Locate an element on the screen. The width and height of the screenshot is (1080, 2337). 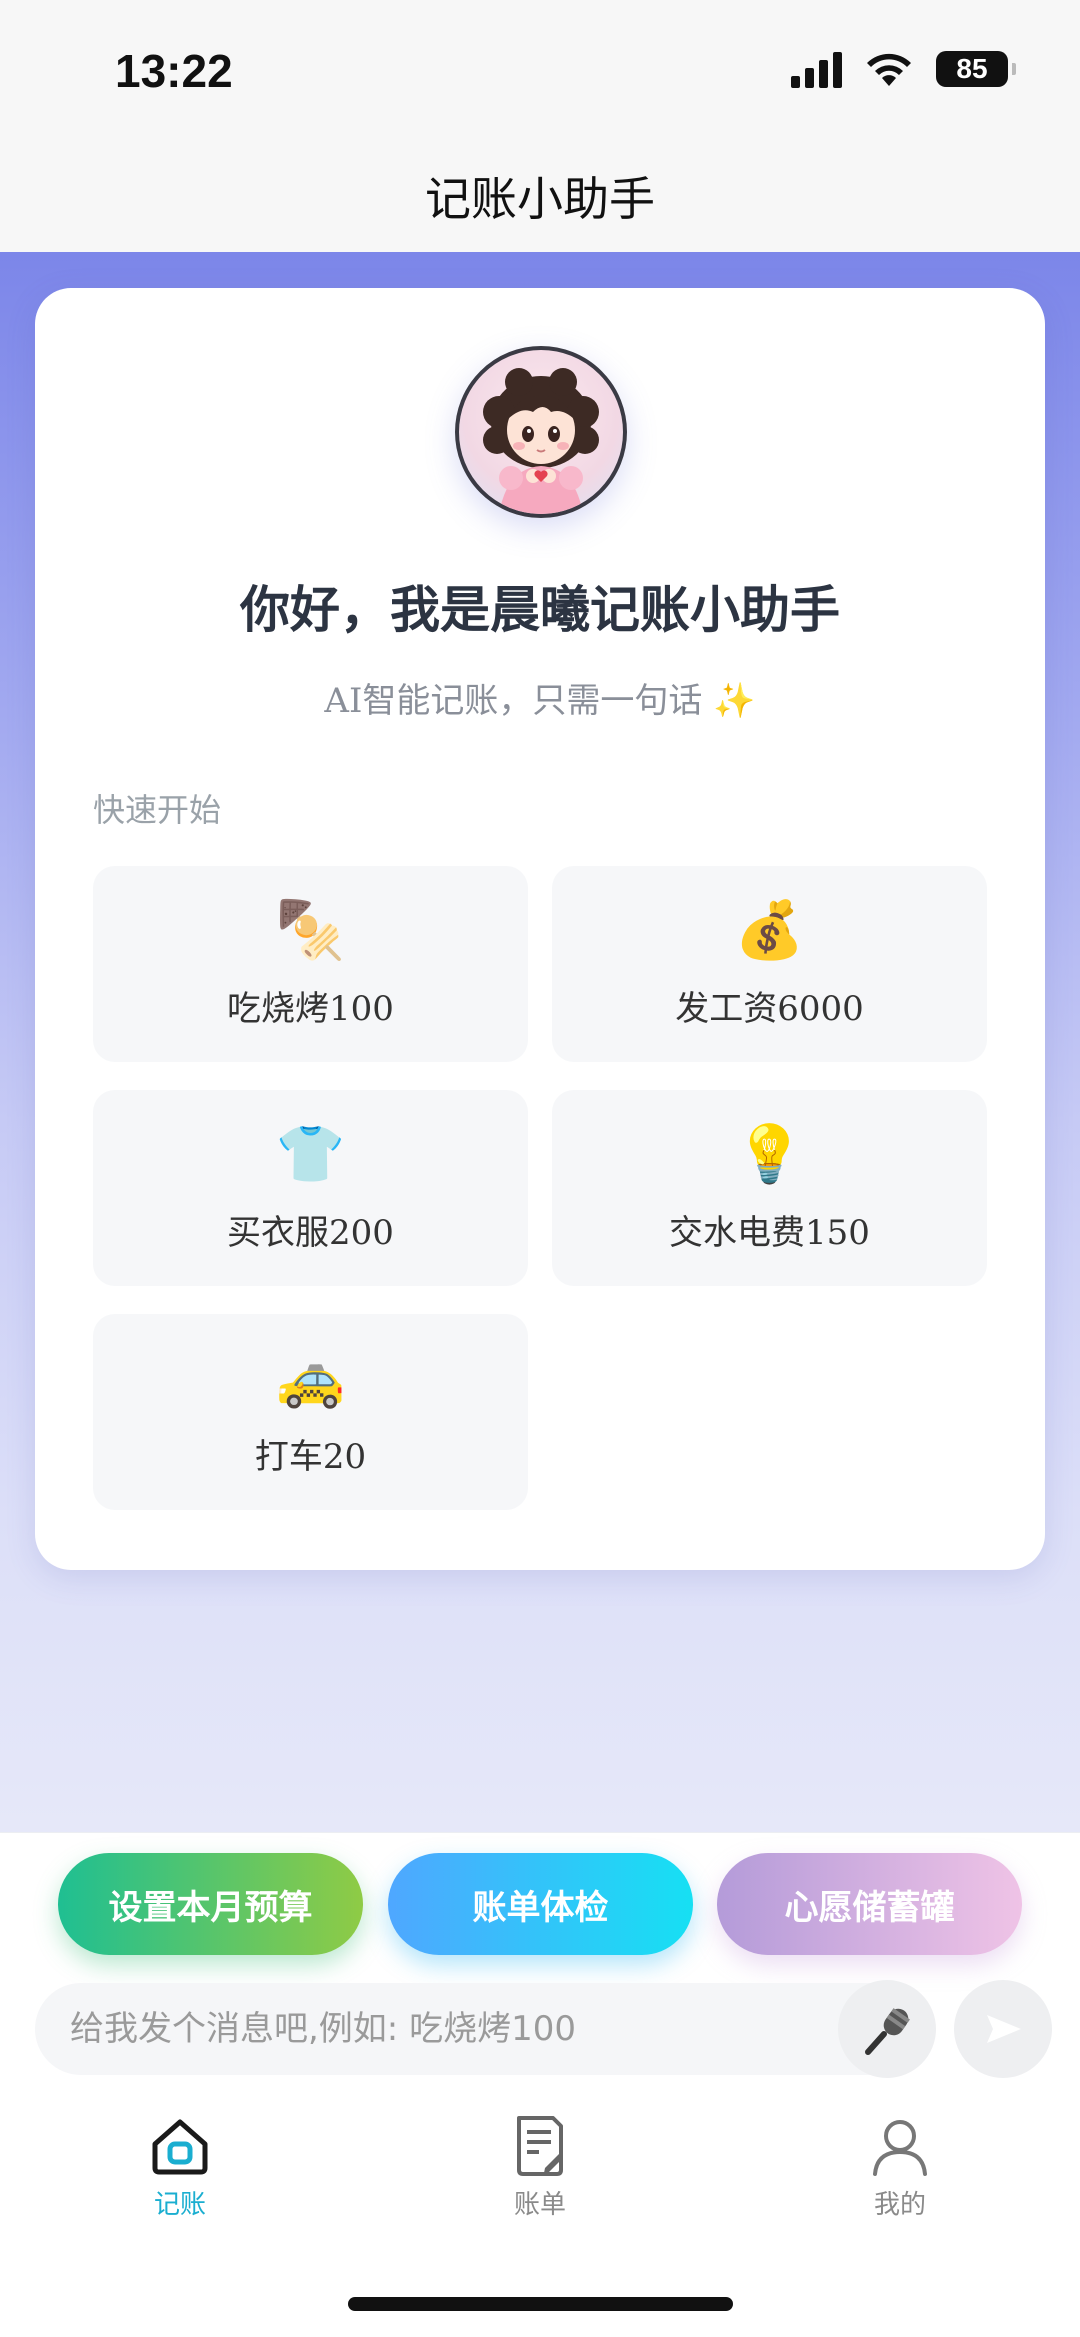
battery-icon: 85 is located at coordinates (976, 69).